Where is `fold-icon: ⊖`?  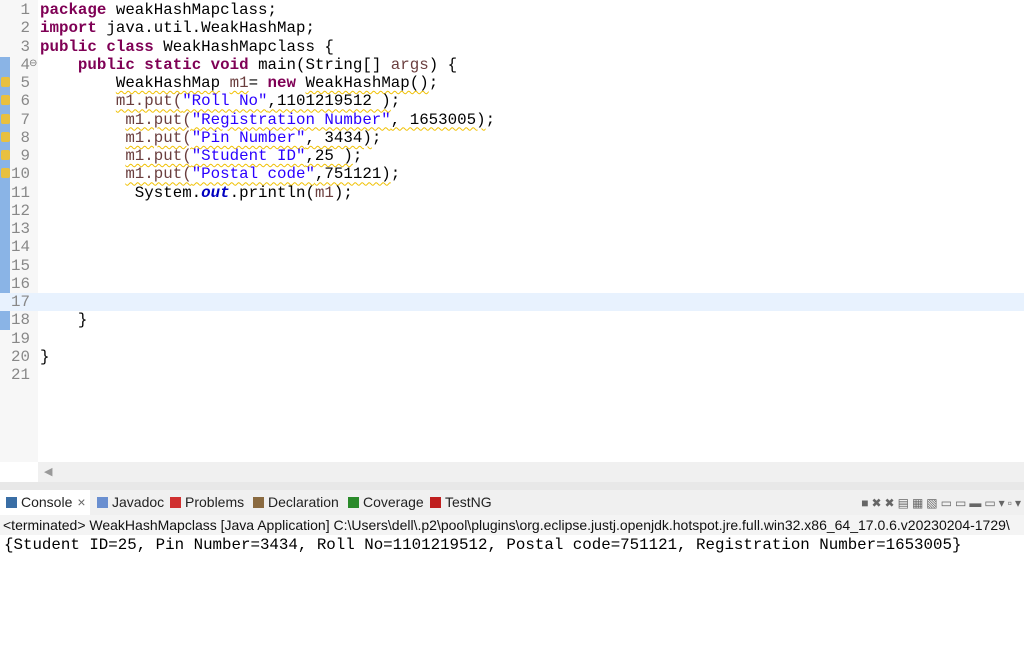 fold-icon: ⊖ is located at coordinates (33, 65).